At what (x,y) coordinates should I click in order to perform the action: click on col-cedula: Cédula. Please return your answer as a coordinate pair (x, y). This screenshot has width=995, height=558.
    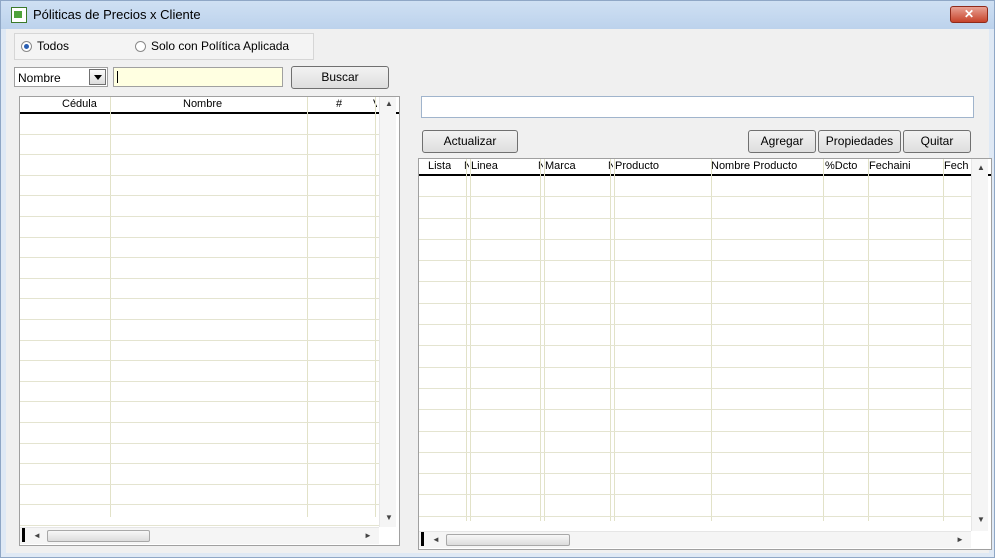
    Looking at the image, I should click on (79, 104).